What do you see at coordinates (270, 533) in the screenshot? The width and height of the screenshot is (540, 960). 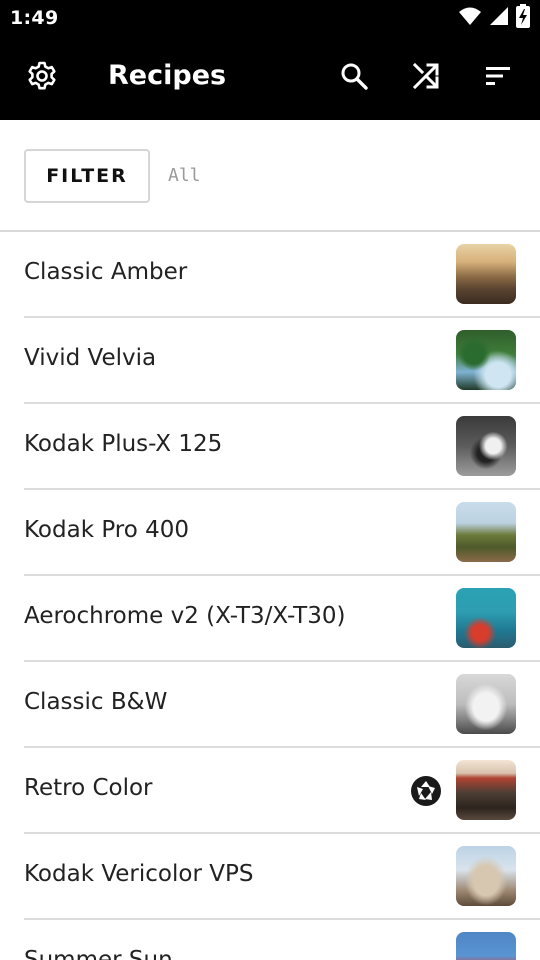 I see `list-item: Kodak Pro 400` at bounding box center [270, 533].